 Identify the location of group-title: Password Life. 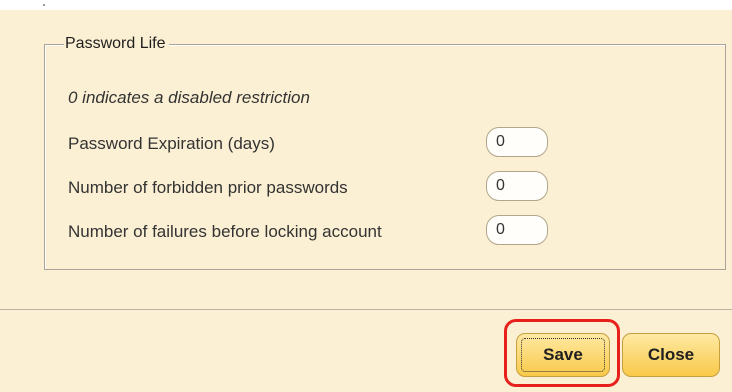
(116, 44).